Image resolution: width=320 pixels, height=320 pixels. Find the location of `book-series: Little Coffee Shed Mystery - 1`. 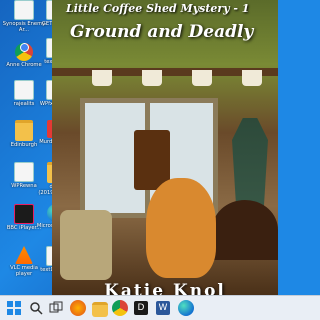

book-series: Little Coffee Shed Mystery - 1 is located at coordinates (158, 8).